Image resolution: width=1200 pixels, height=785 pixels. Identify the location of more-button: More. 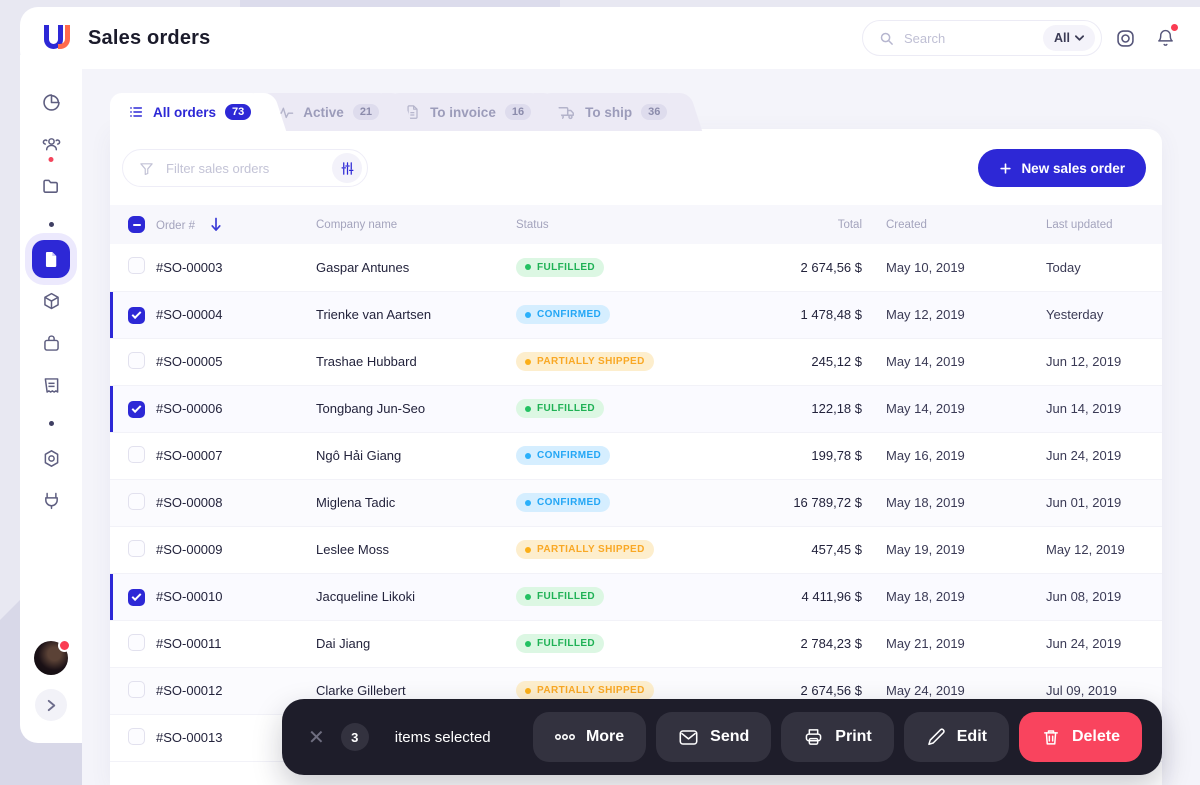
(589, 737).